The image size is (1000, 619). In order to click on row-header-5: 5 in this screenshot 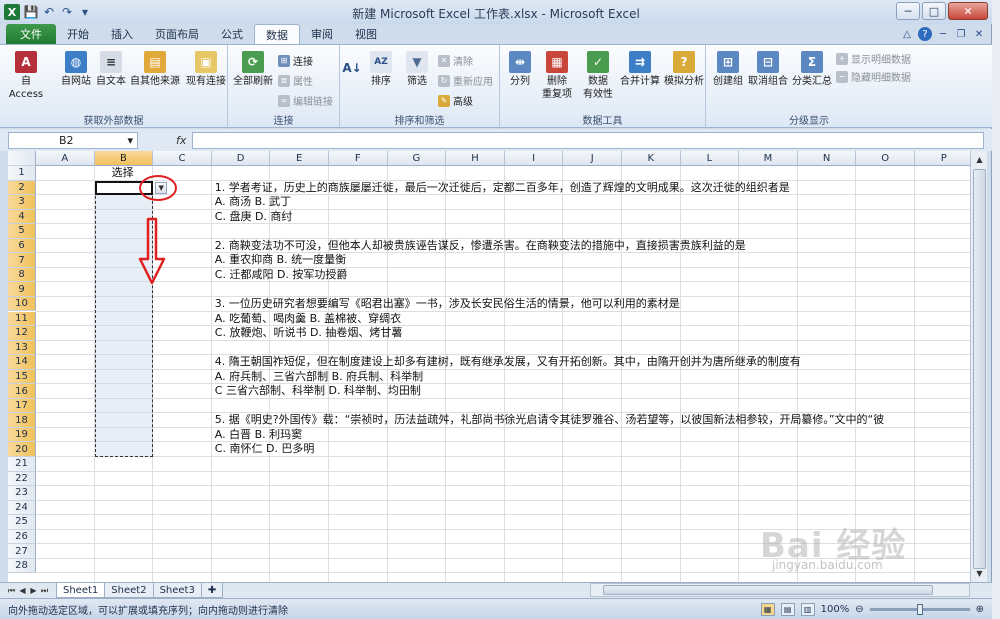, I will do `click(22, 231)`.